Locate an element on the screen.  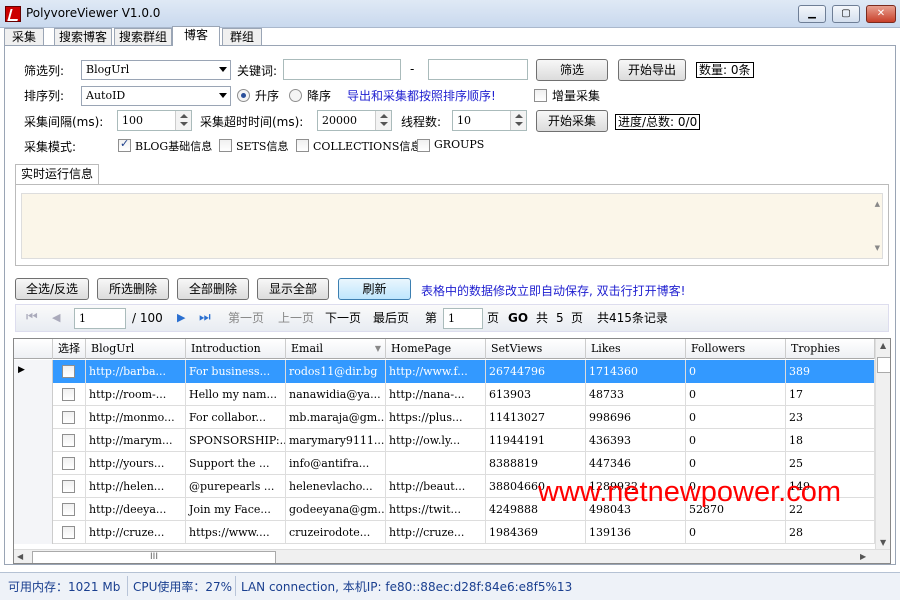
descending-radio is located at coordinates (295, 95).